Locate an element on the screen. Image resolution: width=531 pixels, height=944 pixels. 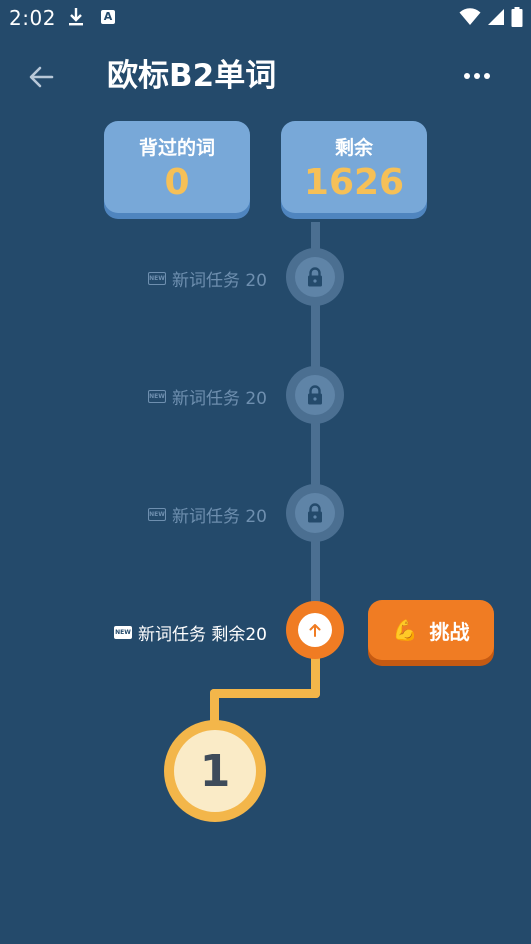
learned-words-card: 背过的词 0 is located at coordinates (177, 167).